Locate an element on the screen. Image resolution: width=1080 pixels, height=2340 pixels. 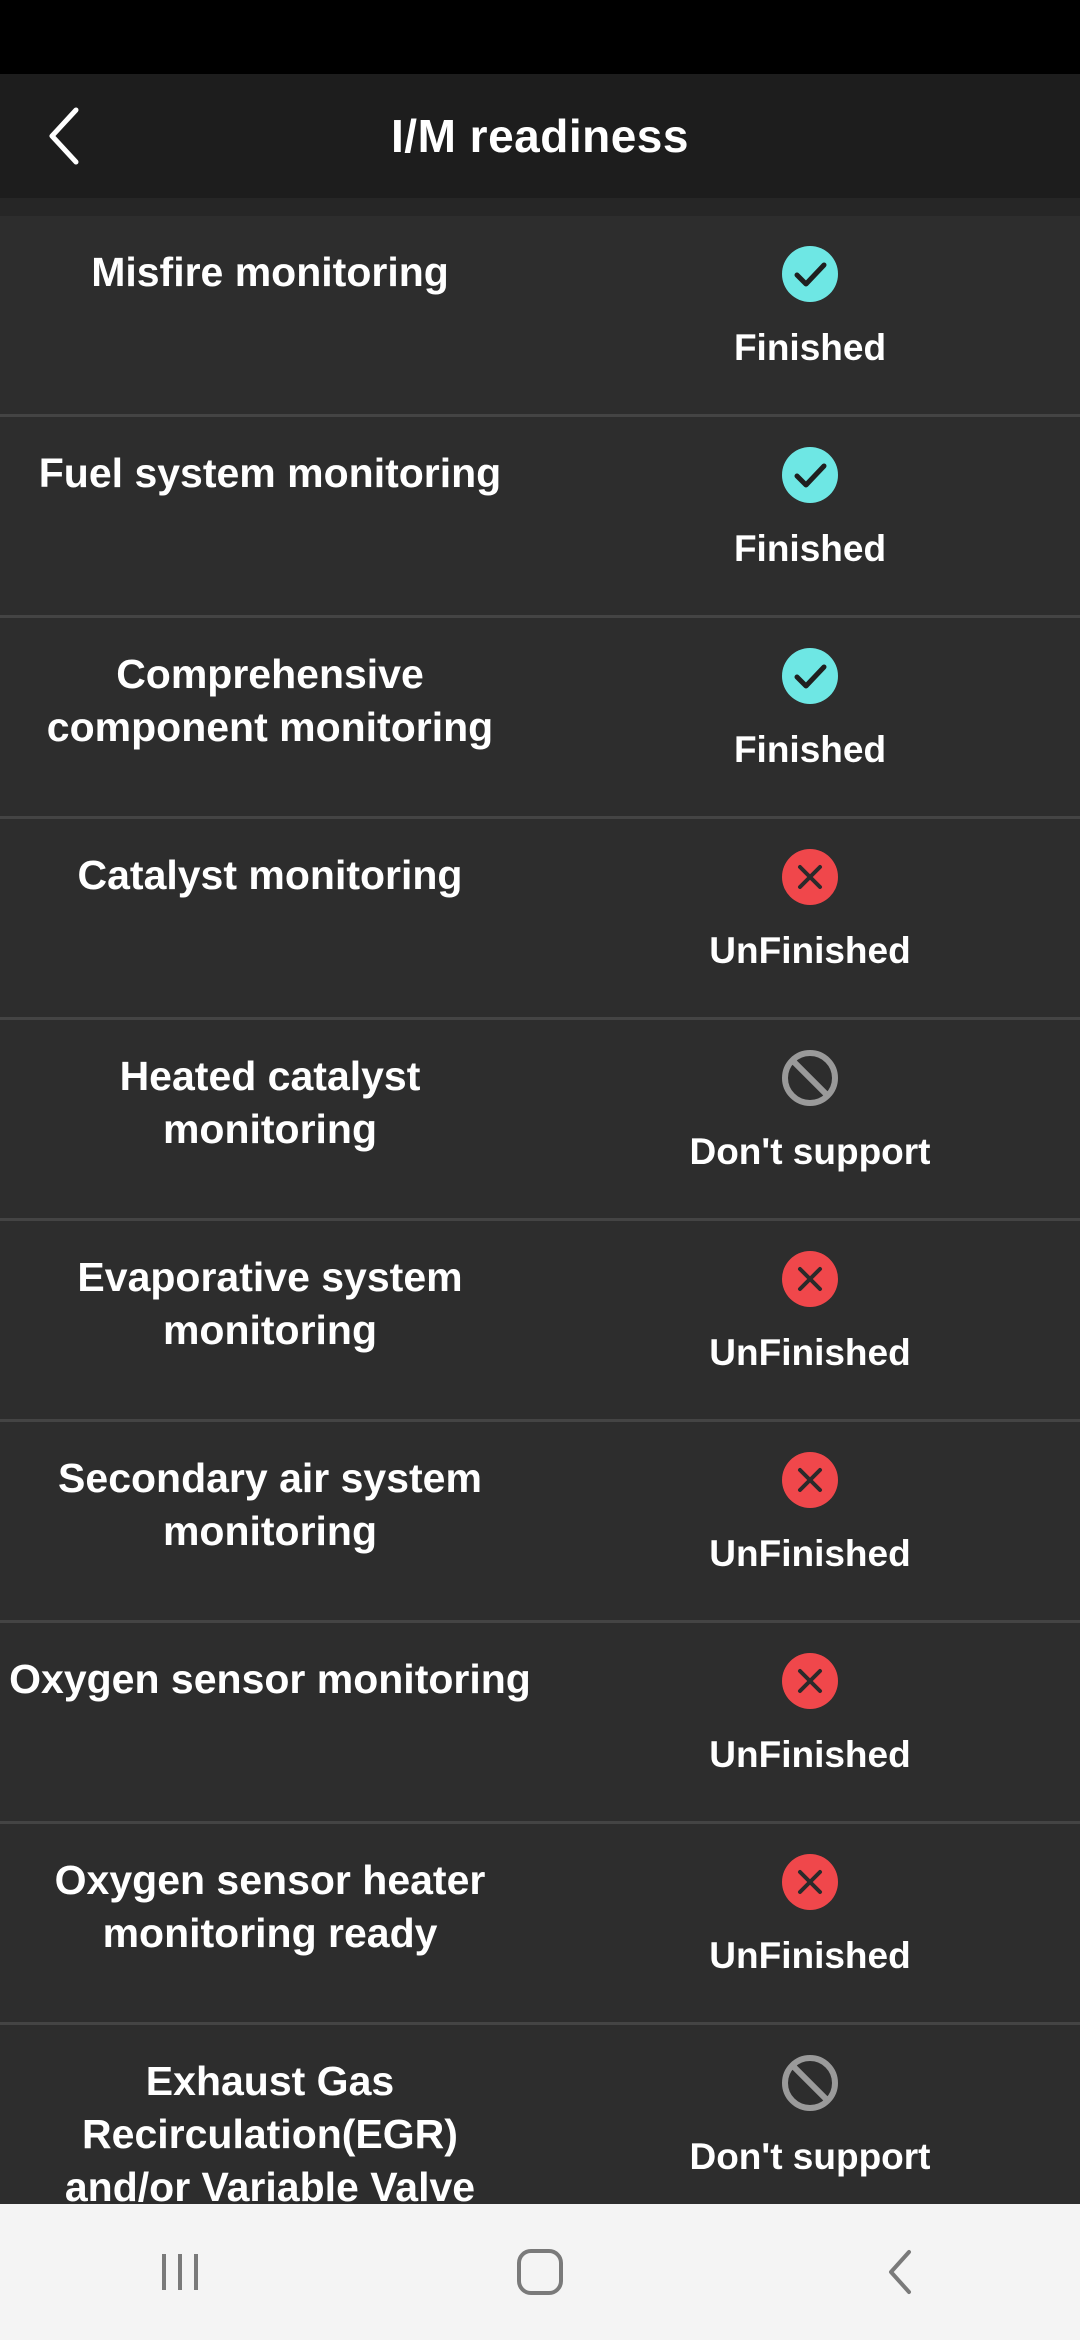
monitor-name: Catalyst monitoring is located at coordinates (270, 875).